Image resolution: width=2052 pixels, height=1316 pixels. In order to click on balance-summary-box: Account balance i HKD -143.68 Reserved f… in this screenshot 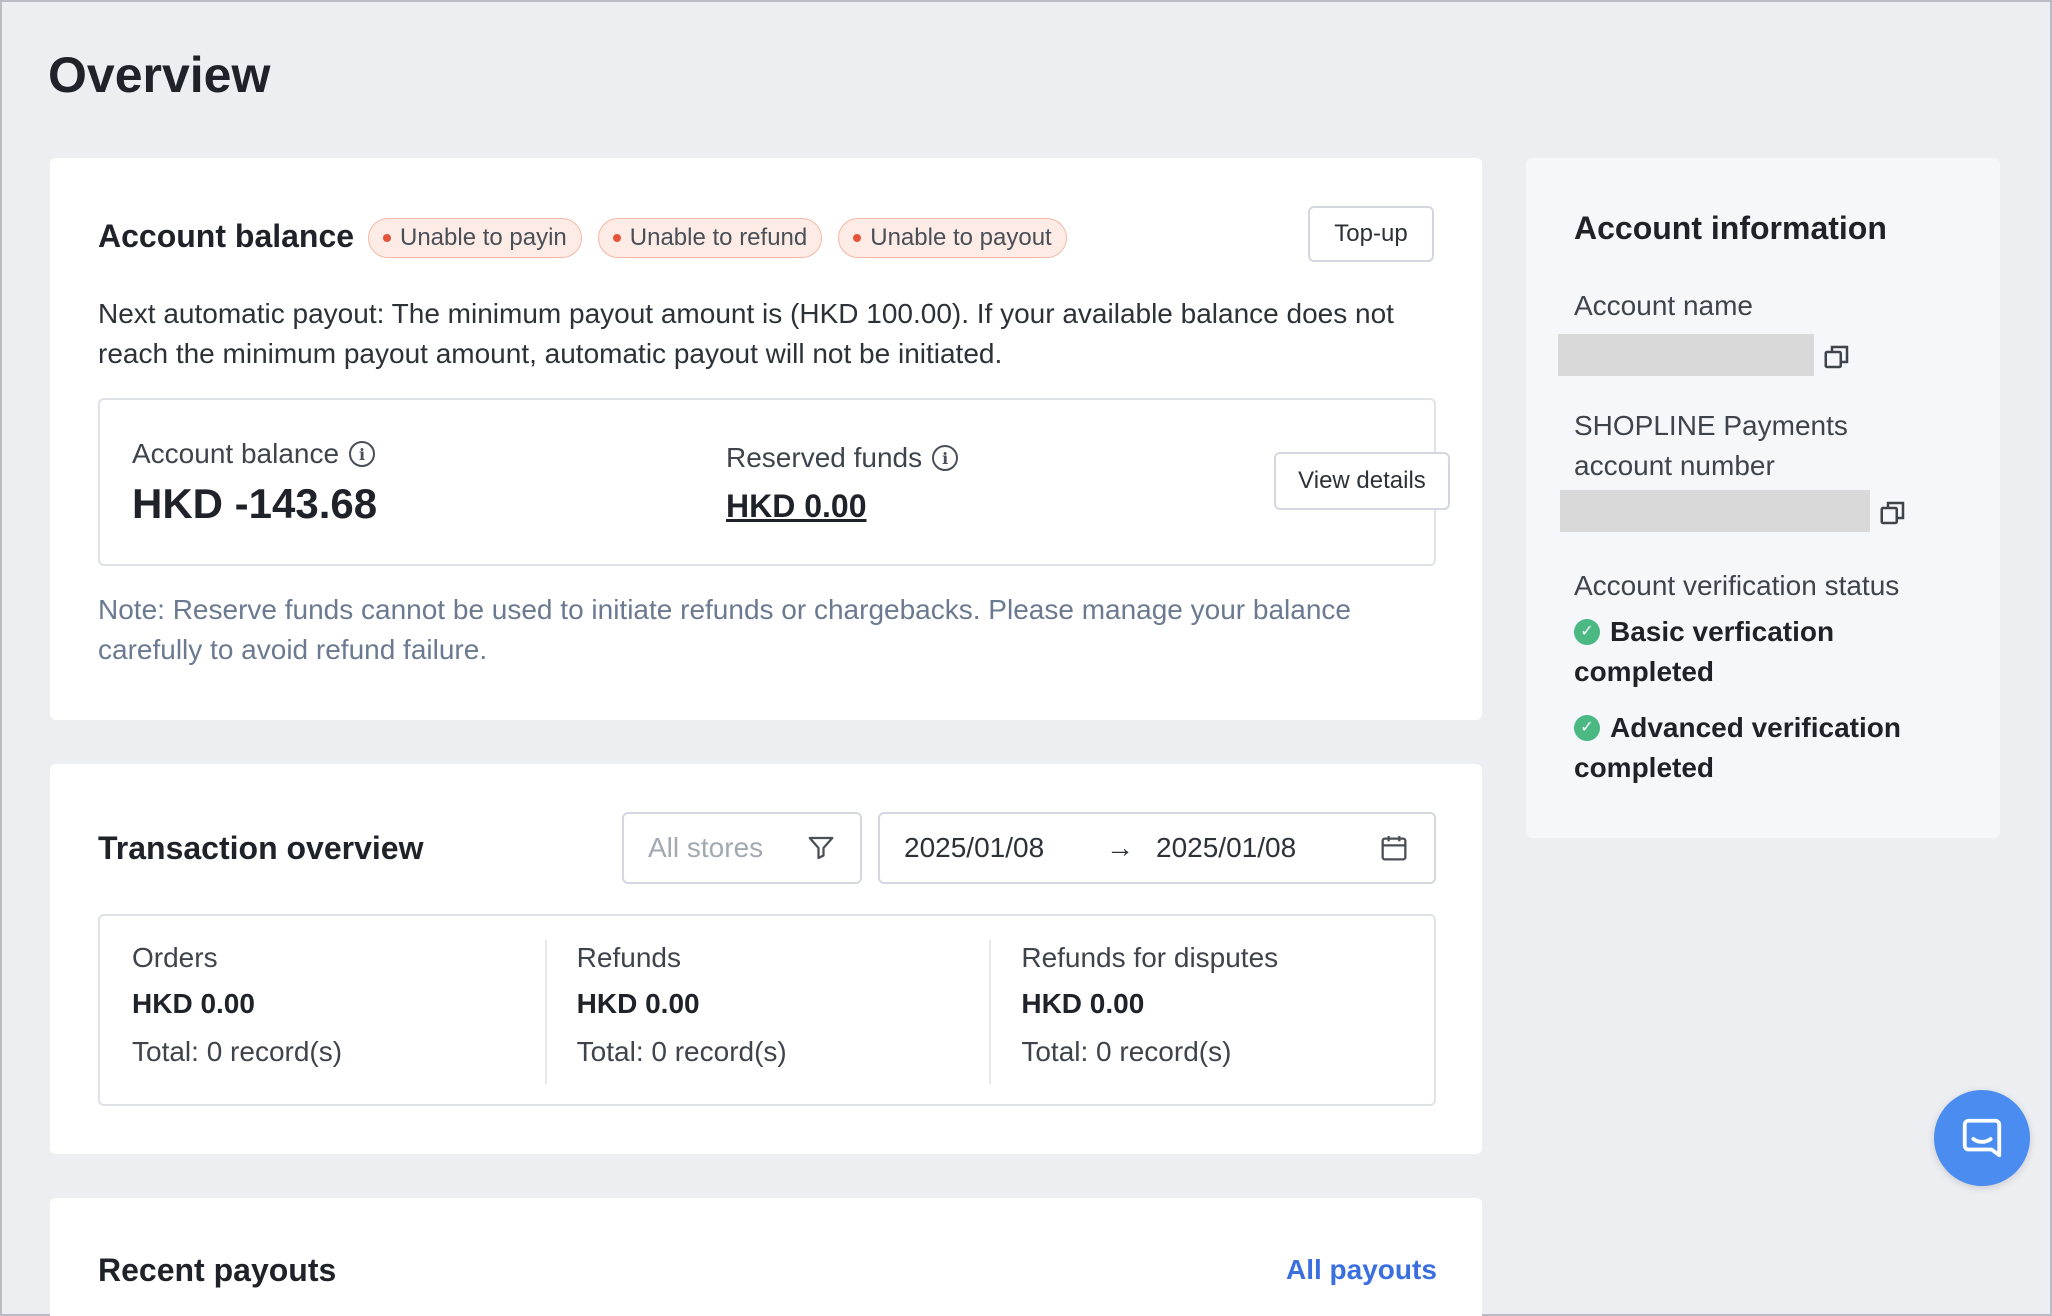, I will do `click(774, 482)`.